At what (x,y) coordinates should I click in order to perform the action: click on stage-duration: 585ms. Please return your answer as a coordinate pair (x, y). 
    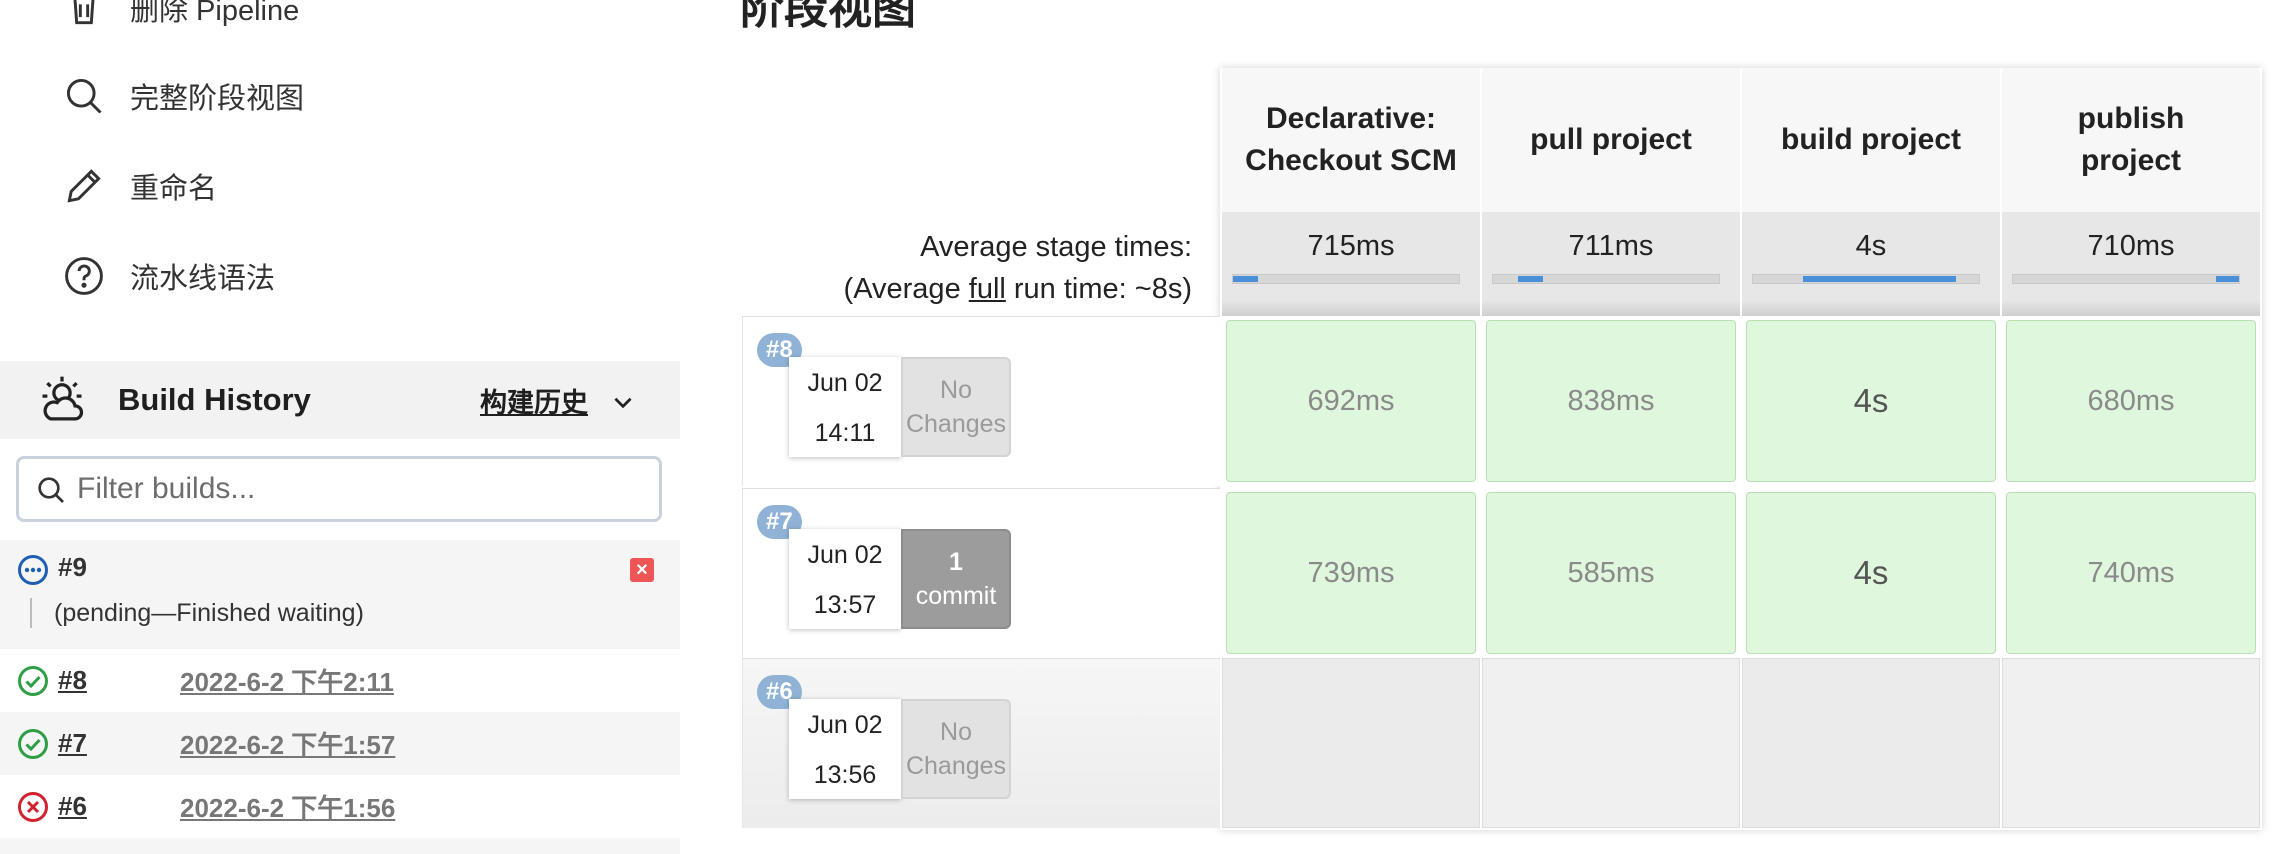
    Looking at the image, I should click on (1611, 573).